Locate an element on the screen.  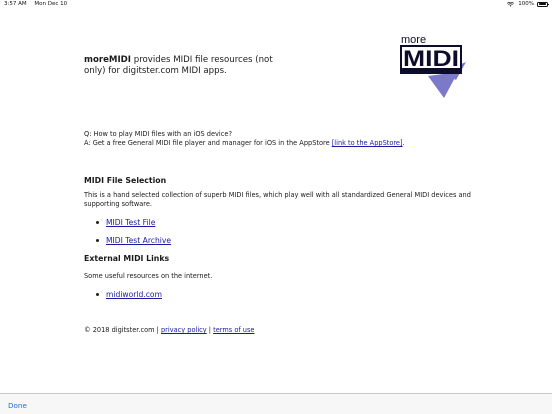
wifi-icon is located at coordinates (511, 4).